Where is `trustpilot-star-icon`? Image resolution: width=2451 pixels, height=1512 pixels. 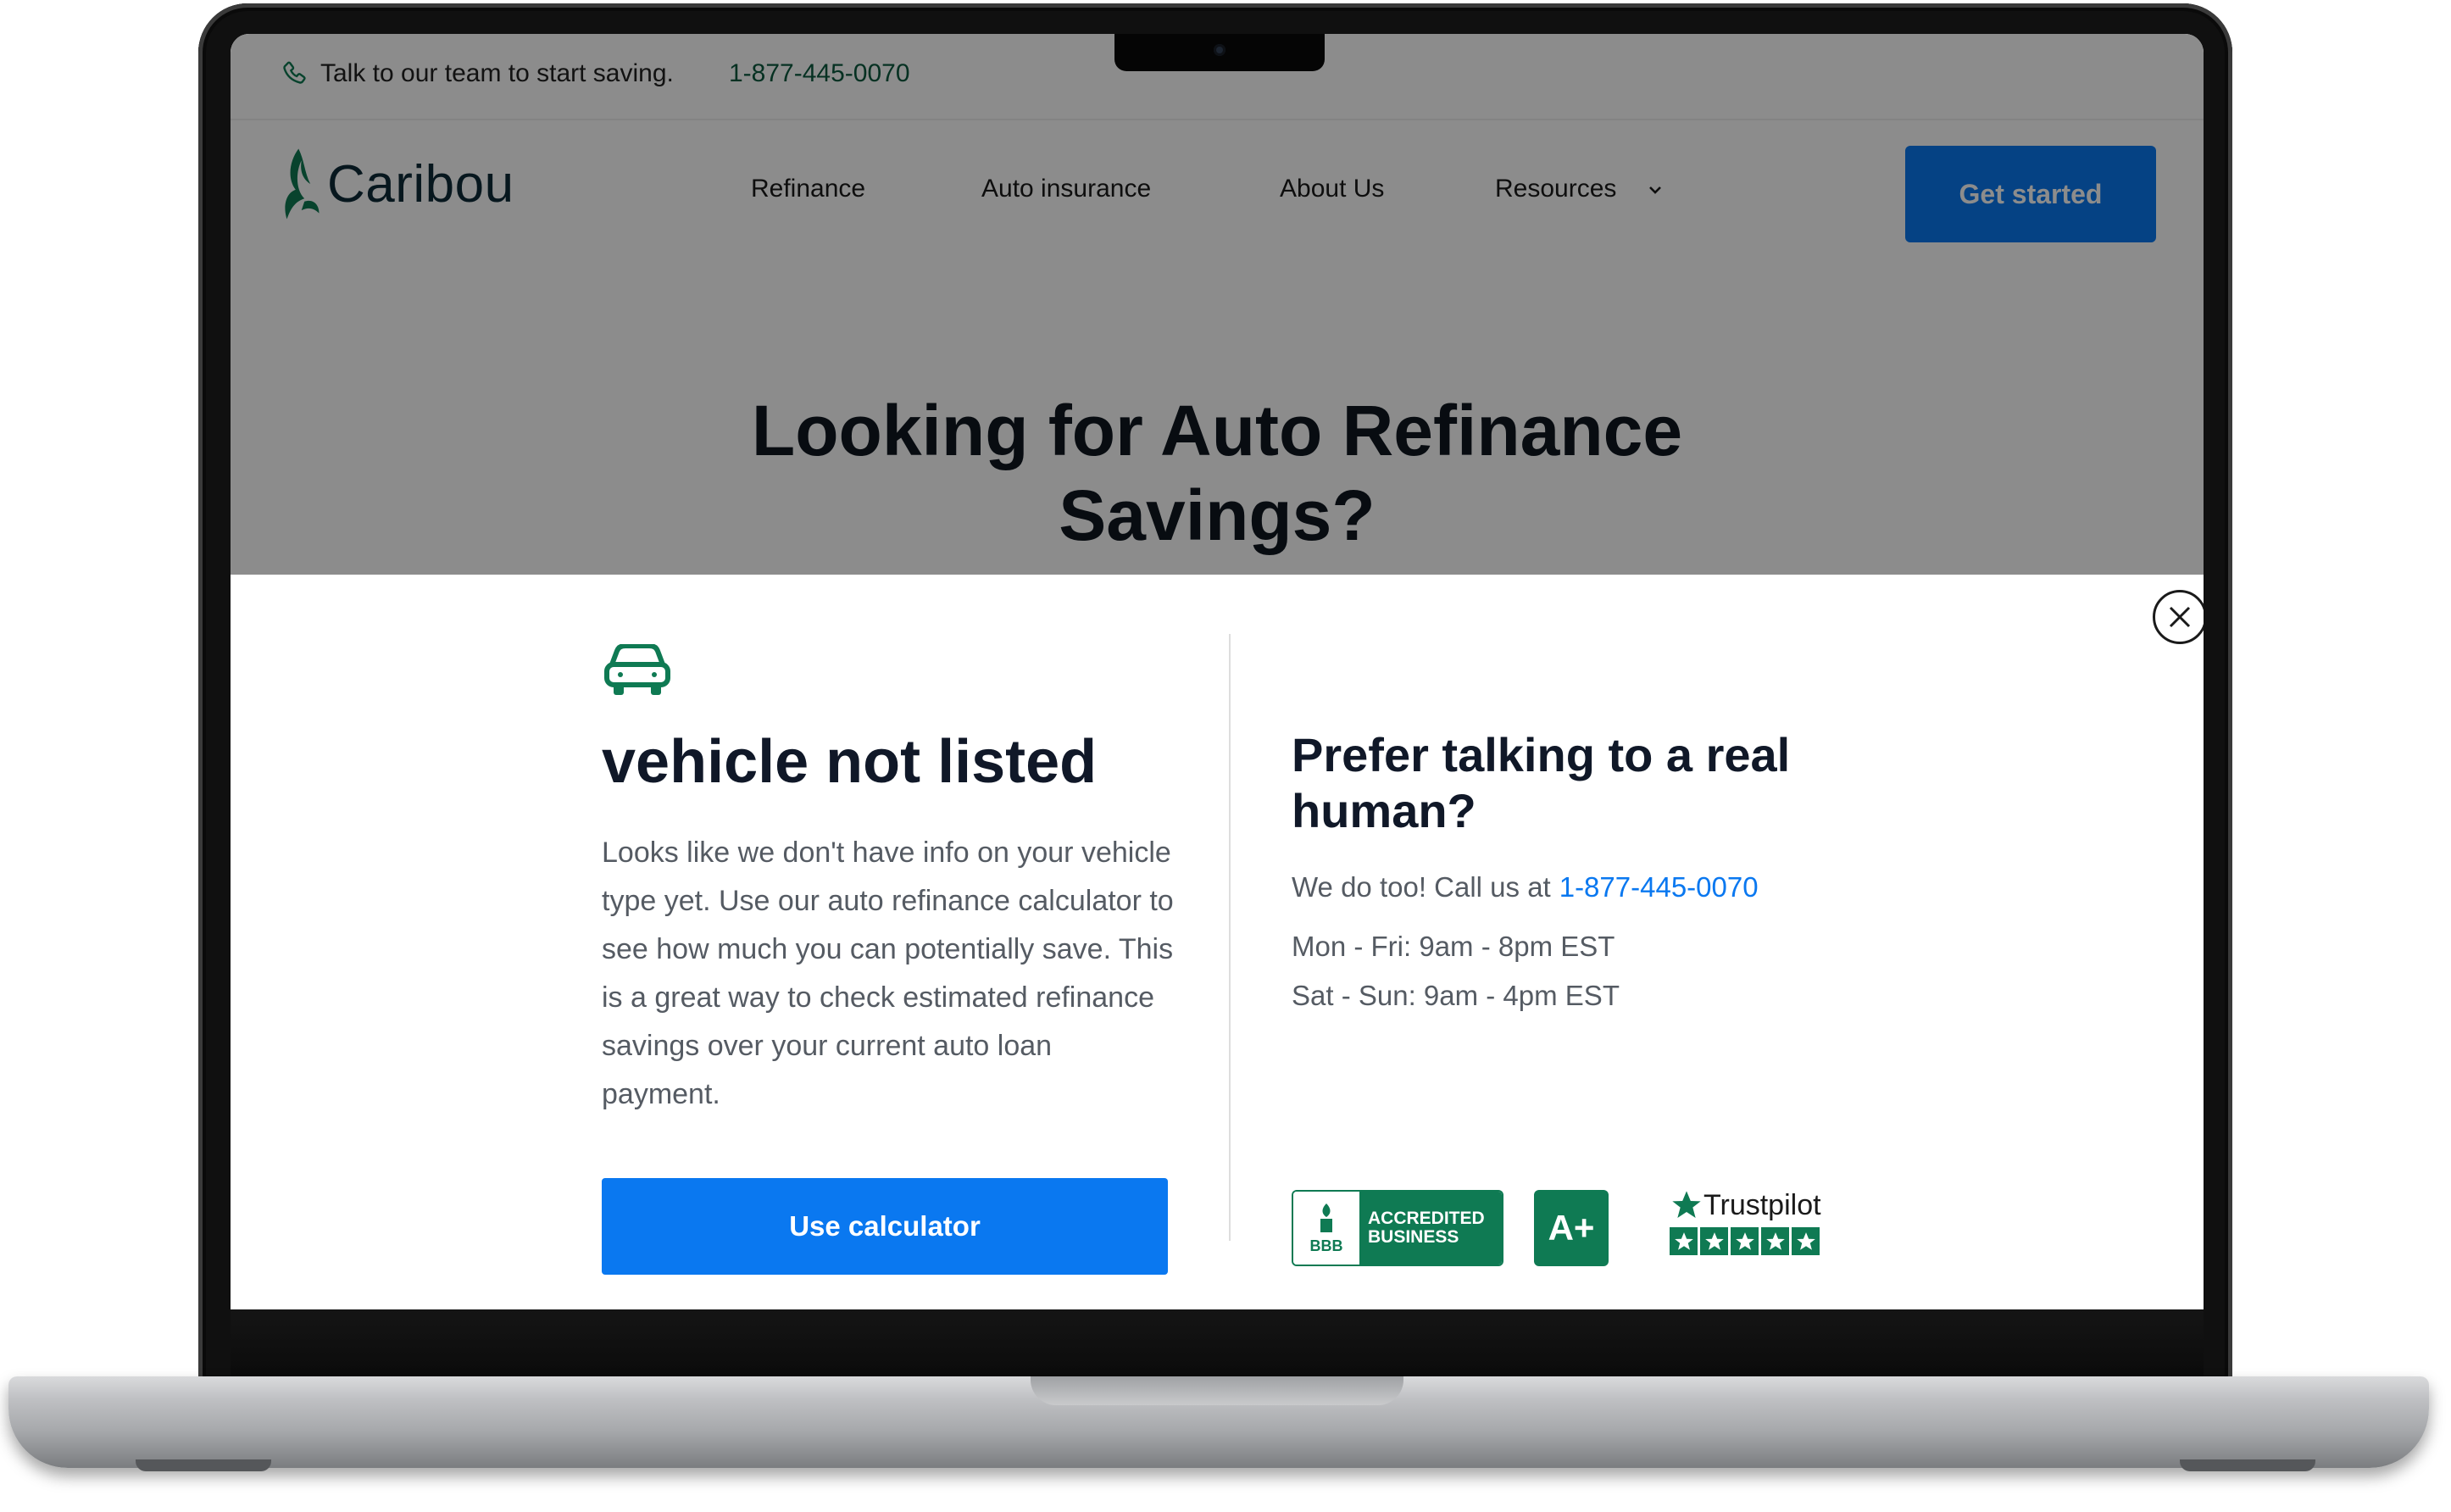 trustpilot-star-icon is located at coordinates (1686, 1204).